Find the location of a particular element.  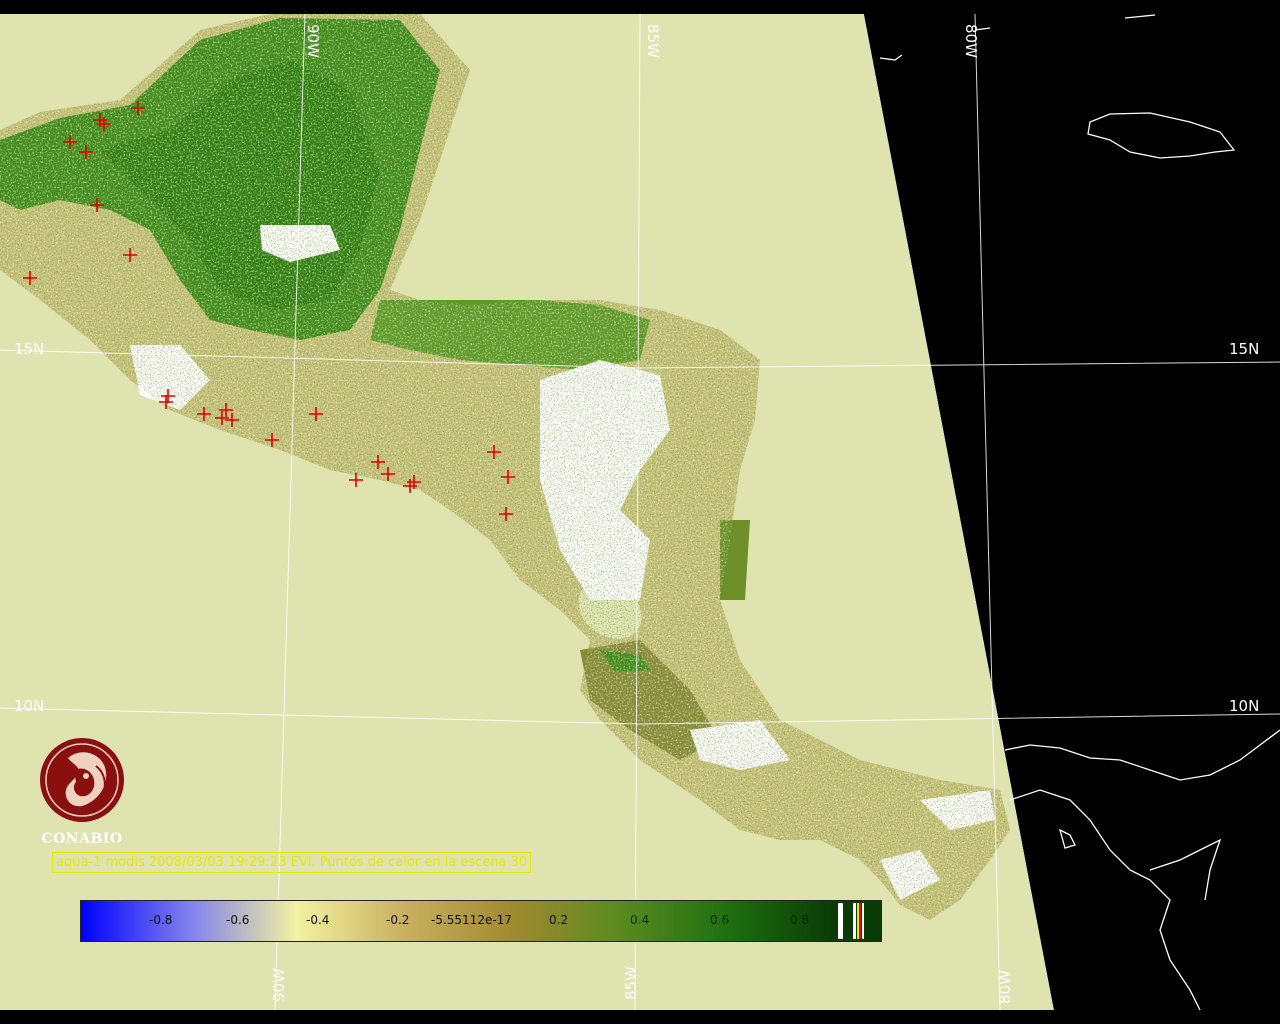

colorbar-tick-label: -0.2 is located at coordinates (398, 920).